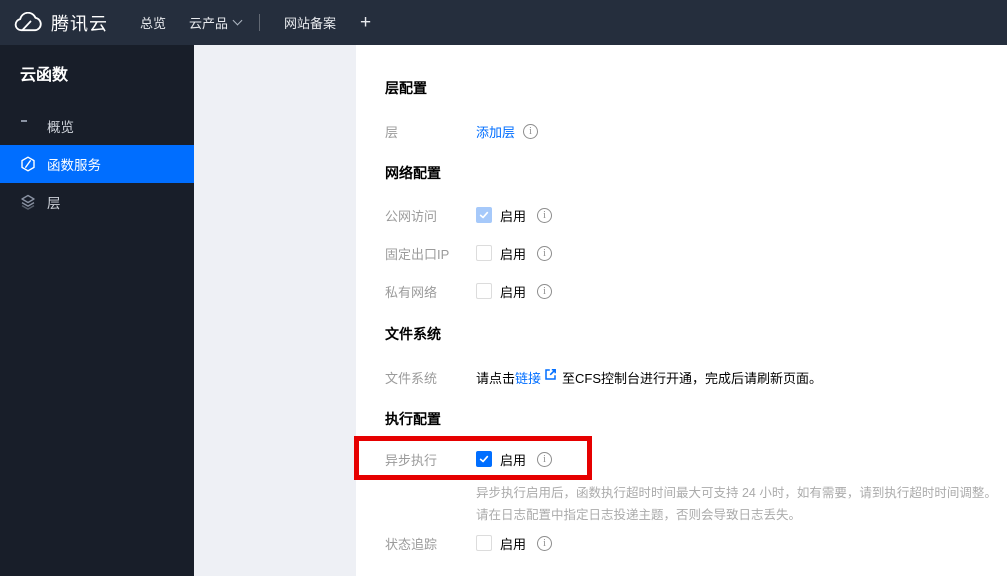  Describe the element at coordinates (275, 310) in the screenshot. I see `secondary-panel` at that location.